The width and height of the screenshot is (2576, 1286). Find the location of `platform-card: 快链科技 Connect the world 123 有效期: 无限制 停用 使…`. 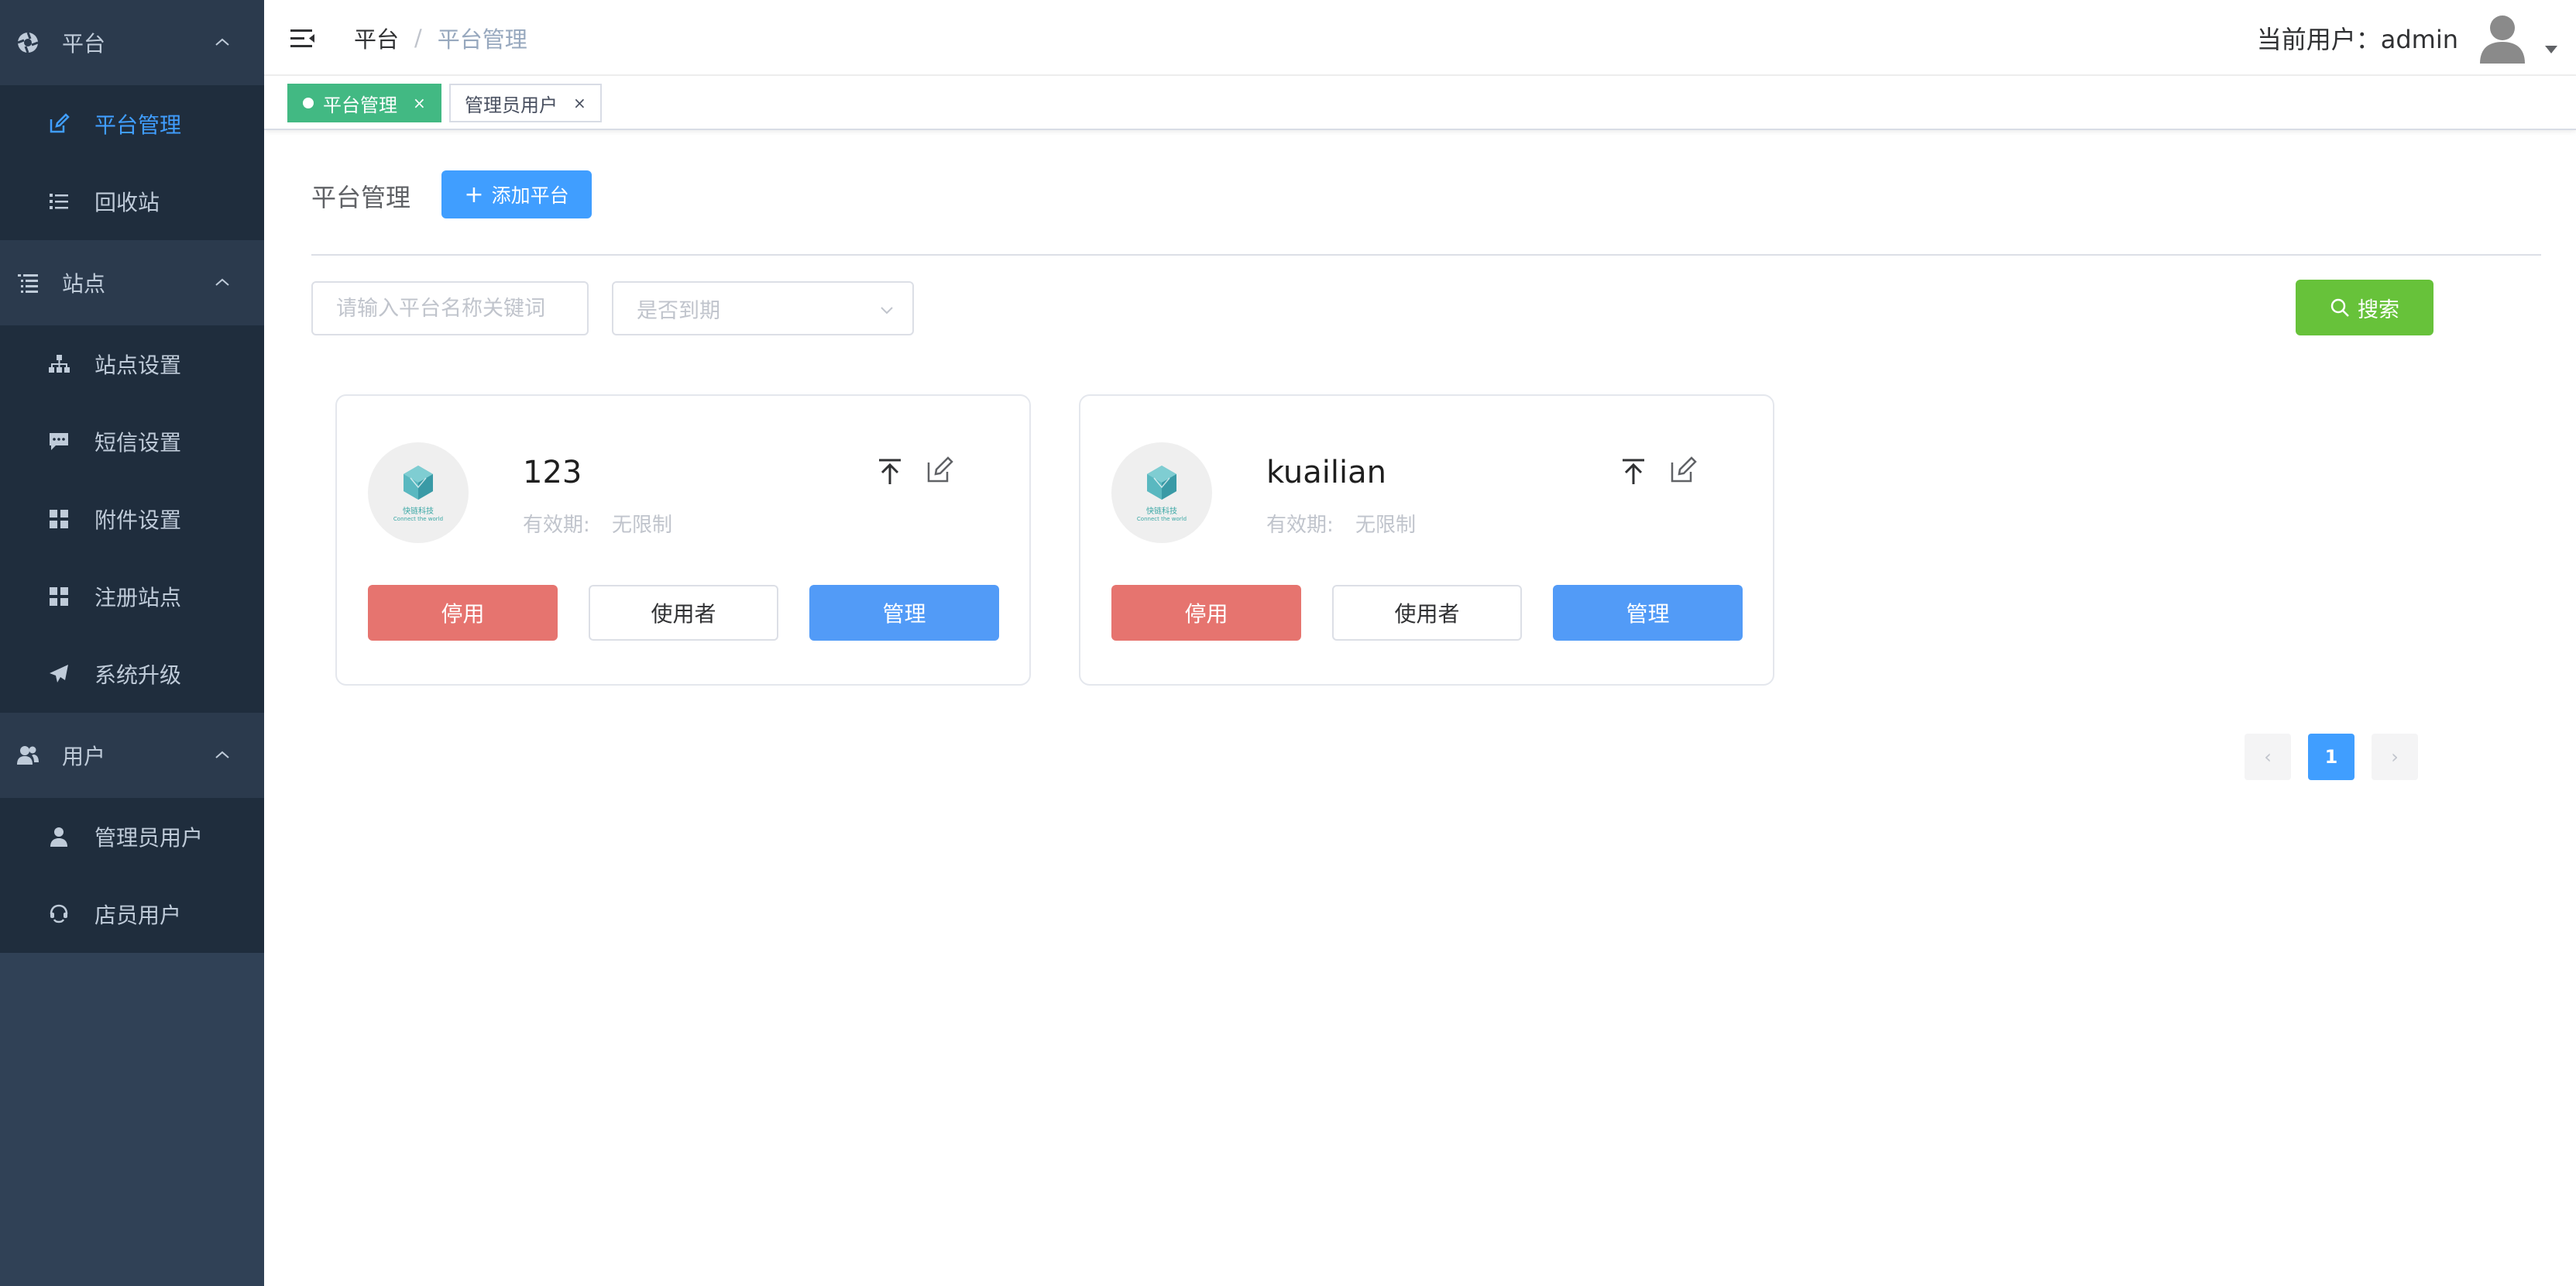

platform-card: 快链科技 Connect the world 123 有效期: 无限制 停用 使… is located at coordinates (683, 540).